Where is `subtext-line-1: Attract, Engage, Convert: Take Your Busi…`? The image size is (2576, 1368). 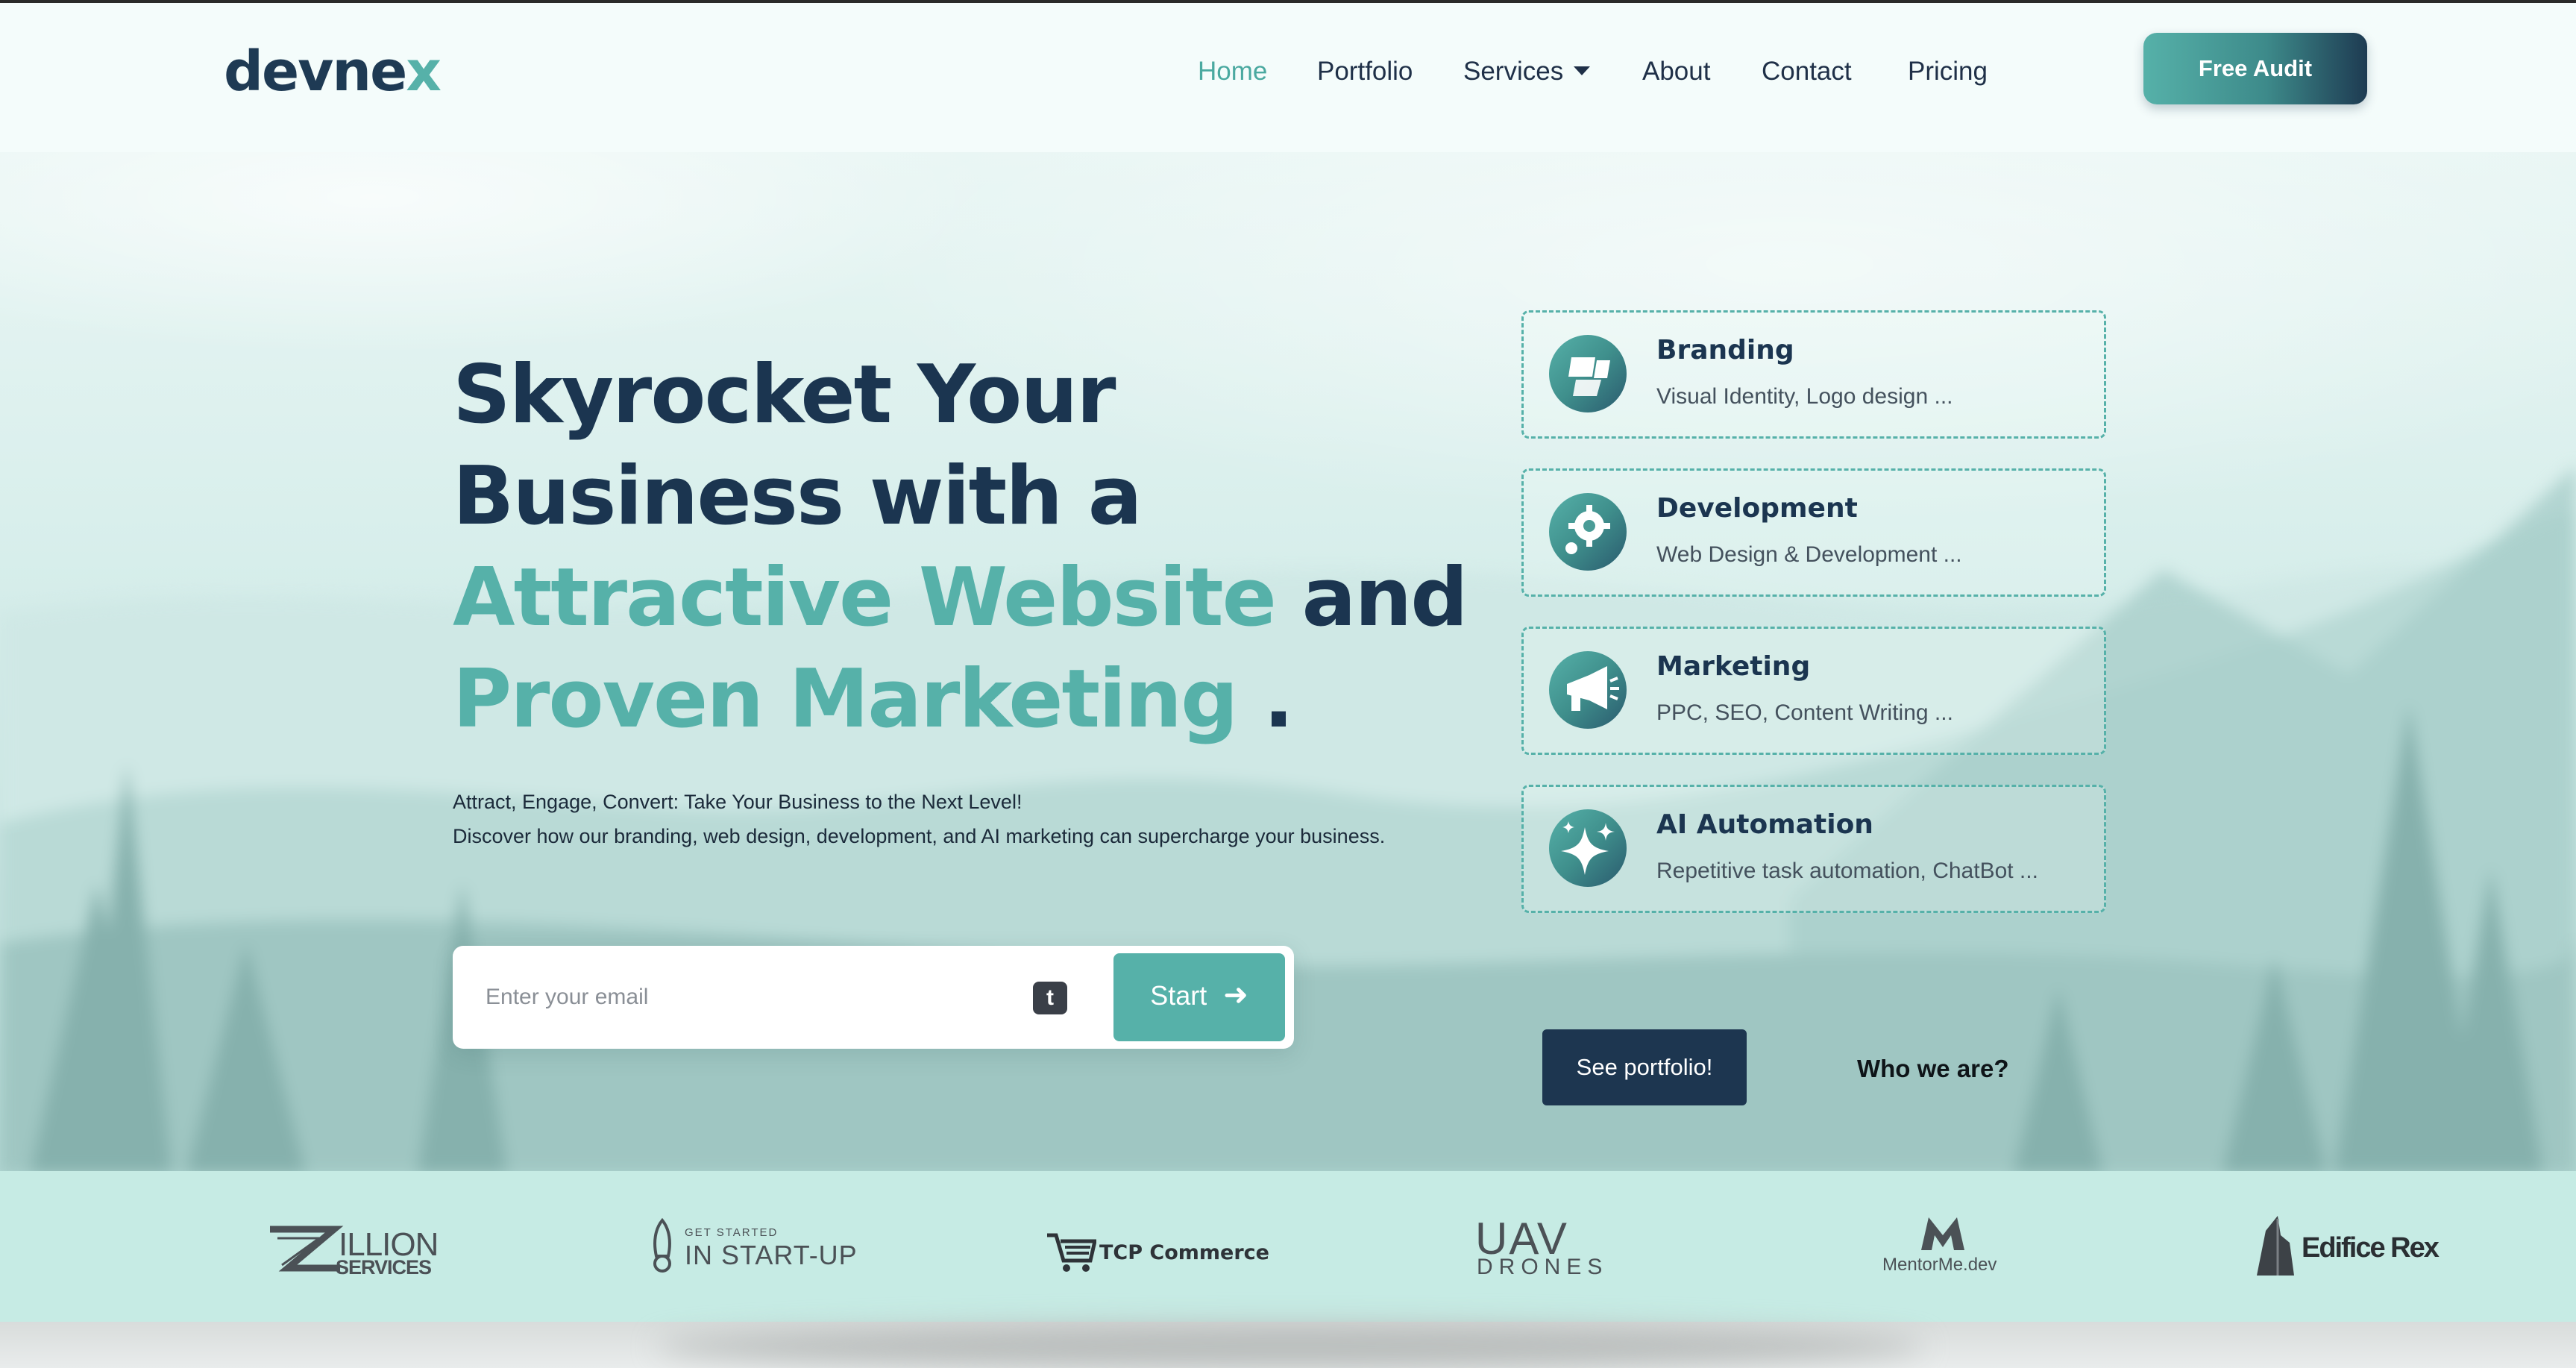 subtext-line-1: Attract, Engage, Convert: Take Your Busi… is located at coordinates (738, 802).